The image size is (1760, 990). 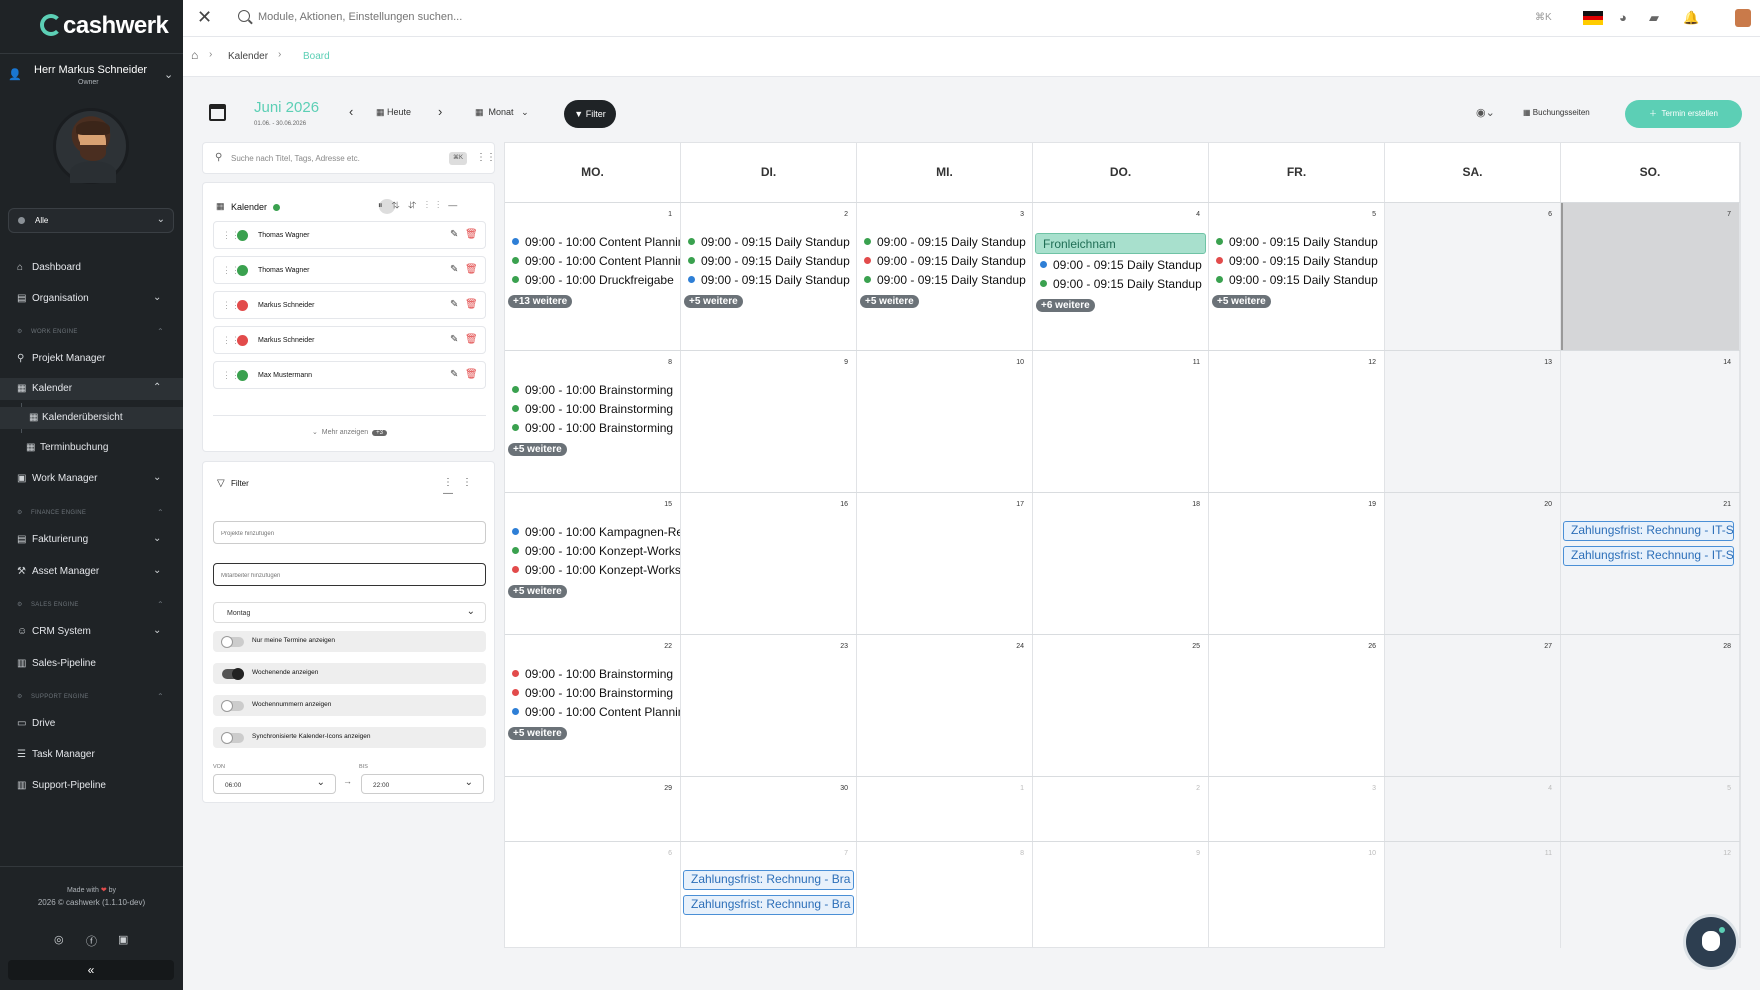 What do you see at coordinates (91, 448) in the screenshot?
I see `nav-terminbuchung: ▦ Terminbuchung` at bounding box center [91, 448].